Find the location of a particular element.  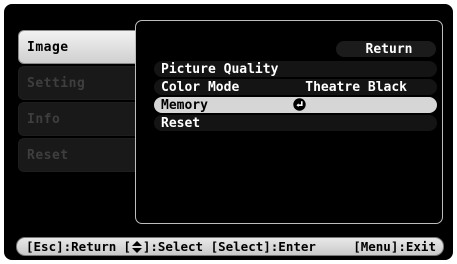

menu-item-label: Setting is located at coordinates (56, 83).